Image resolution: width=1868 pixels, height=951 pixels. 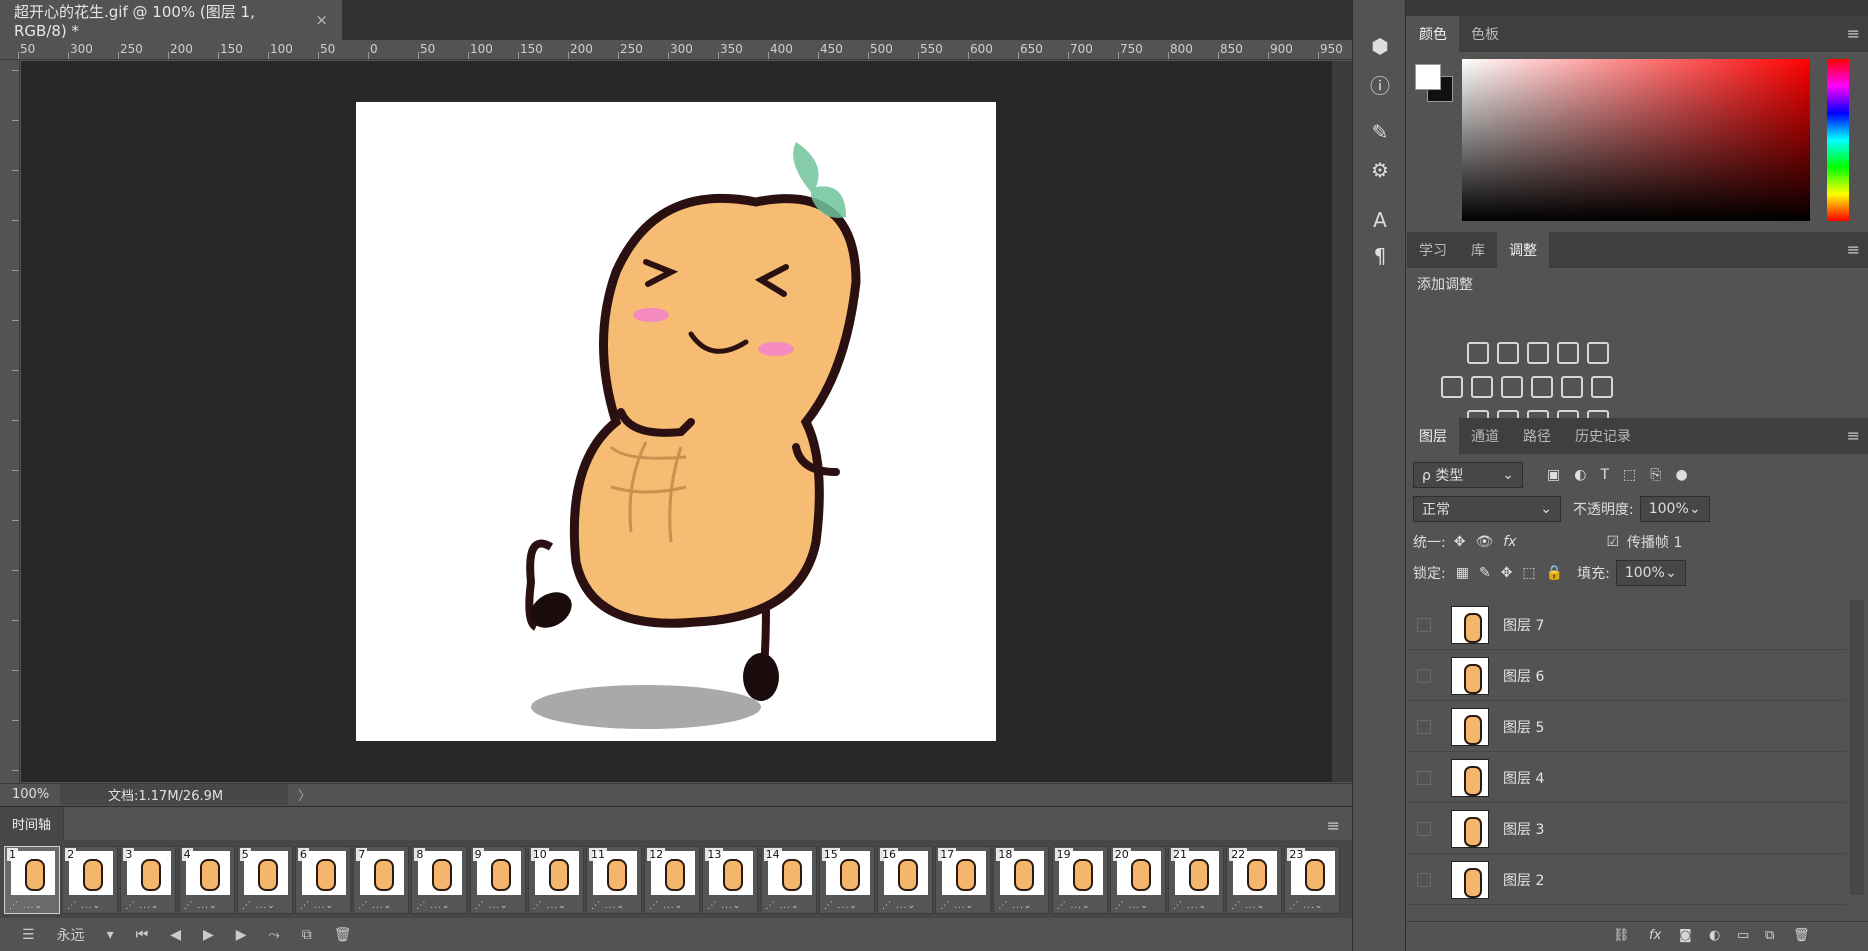 I want to click on timeline-frame: 15 ⋰ ...⌄, so click(x=846, y=880).